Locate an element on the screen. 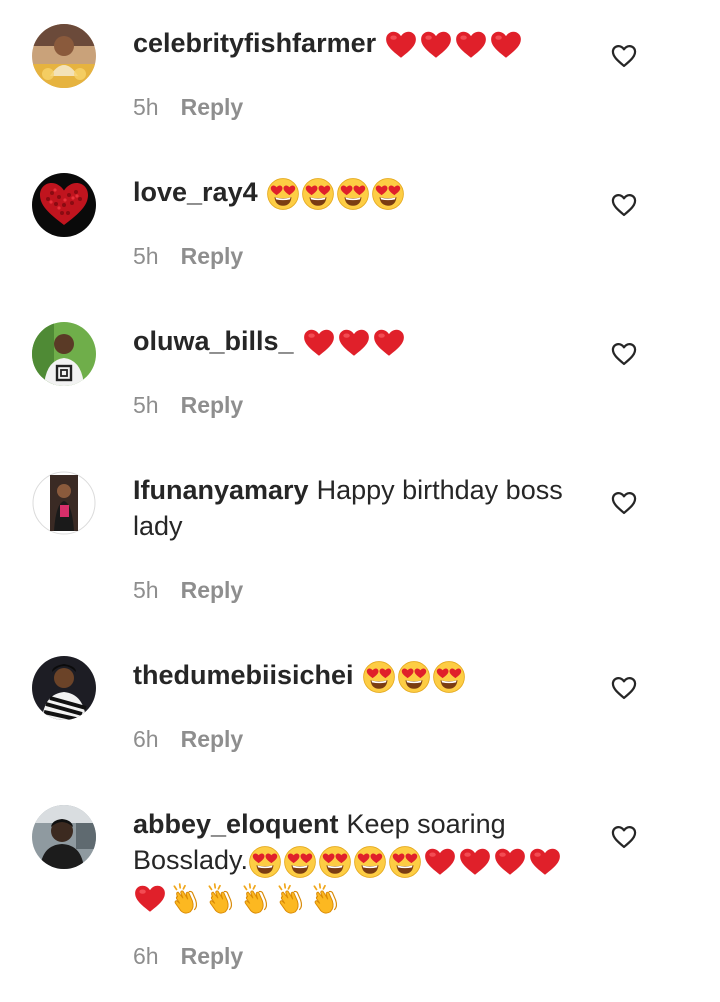 This screenshot has height=1002, width=720. comment-body: abbey_eloquent Keep soaring Bosslady. is located at coordinates (353, 861).